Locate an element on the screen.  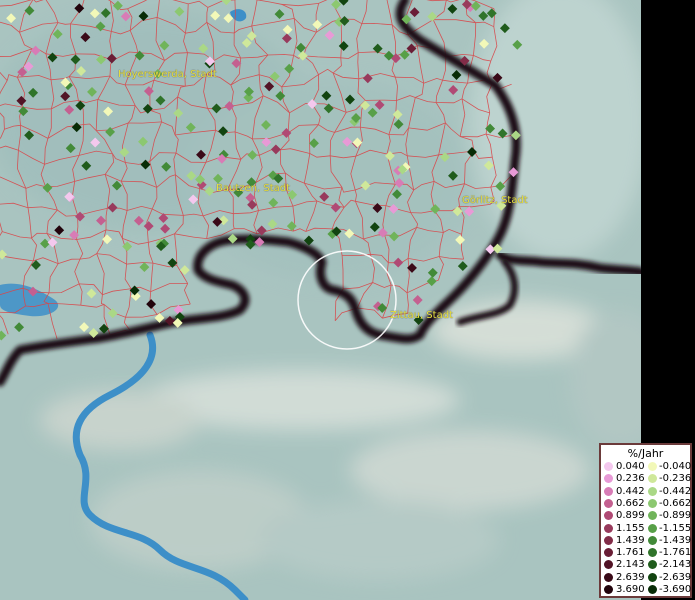
legend-title: %/Jahr is located at coordinates (645, 453).